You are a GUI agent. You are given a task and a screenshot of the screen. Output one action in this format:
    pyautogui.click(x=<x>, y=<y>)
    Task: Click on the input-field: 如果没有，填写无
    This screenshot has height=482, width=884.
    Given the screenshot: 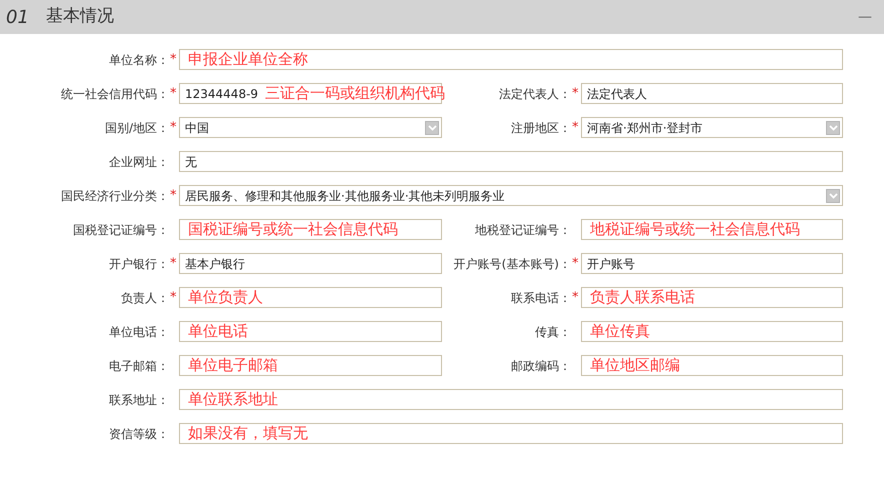 What is the action you would take?
    pyautogui.click(x=511, y=433)
    